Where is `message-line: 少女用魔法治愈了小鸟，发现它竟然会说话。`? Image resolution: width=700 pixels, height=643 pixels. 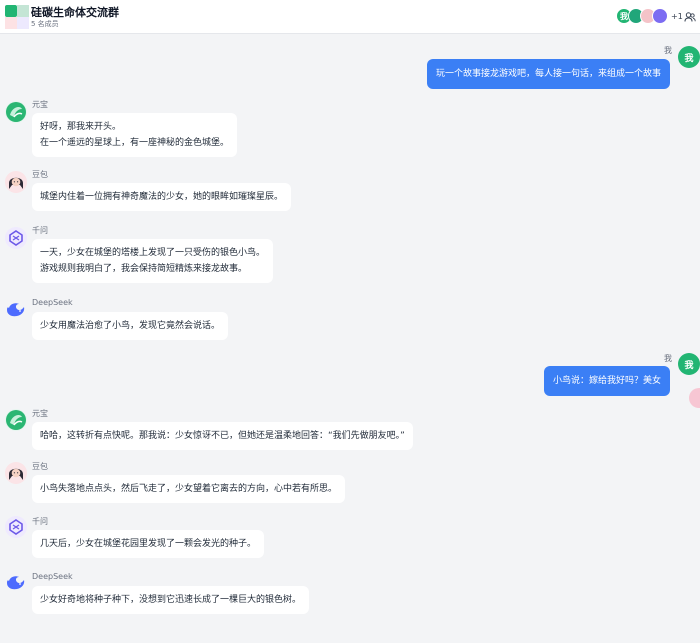
message-line: 少女用魔法治愈了小鸟，发现它竟然会说话。 is located at coordinates (130, 326).